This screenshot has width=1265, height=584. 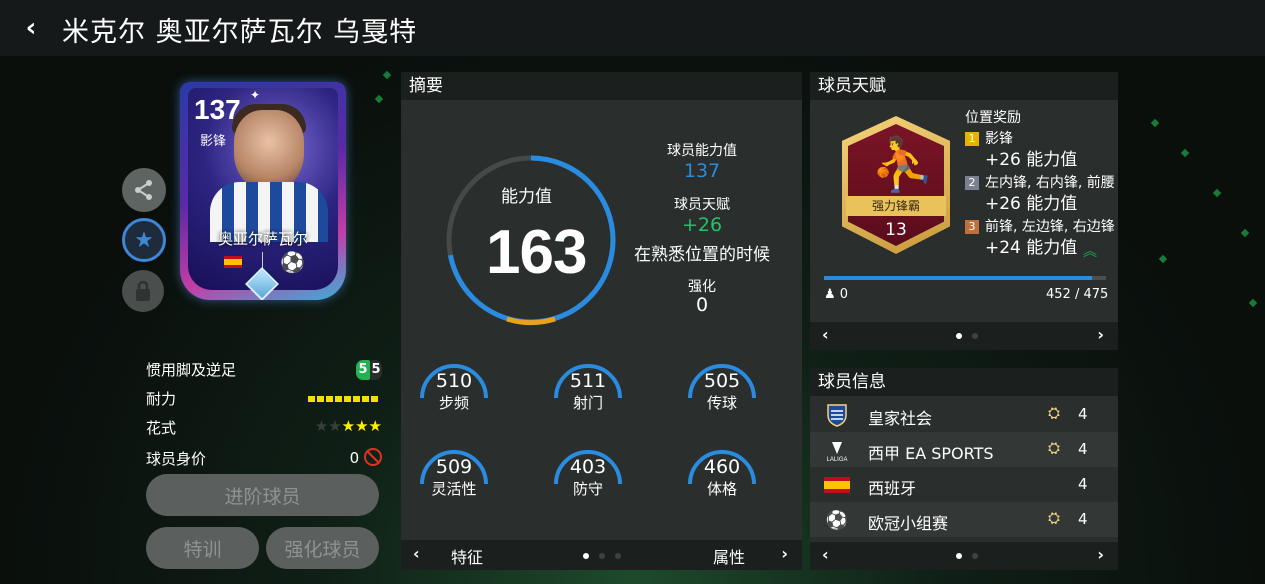 What do you see at coordinates (902, 165) in the screenshot?
I see `striker-figure-icon: ⛹` at bounding box center [902, 165].